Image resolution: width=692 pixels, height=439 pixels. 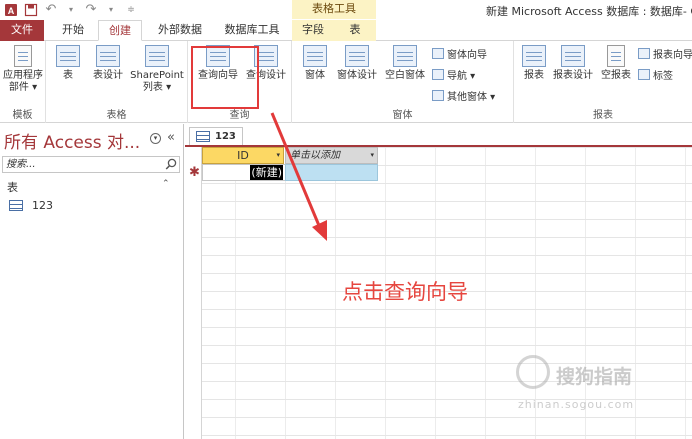 I want to click on tab-database-tools: 数据库工具, so click(x=252, y=30).